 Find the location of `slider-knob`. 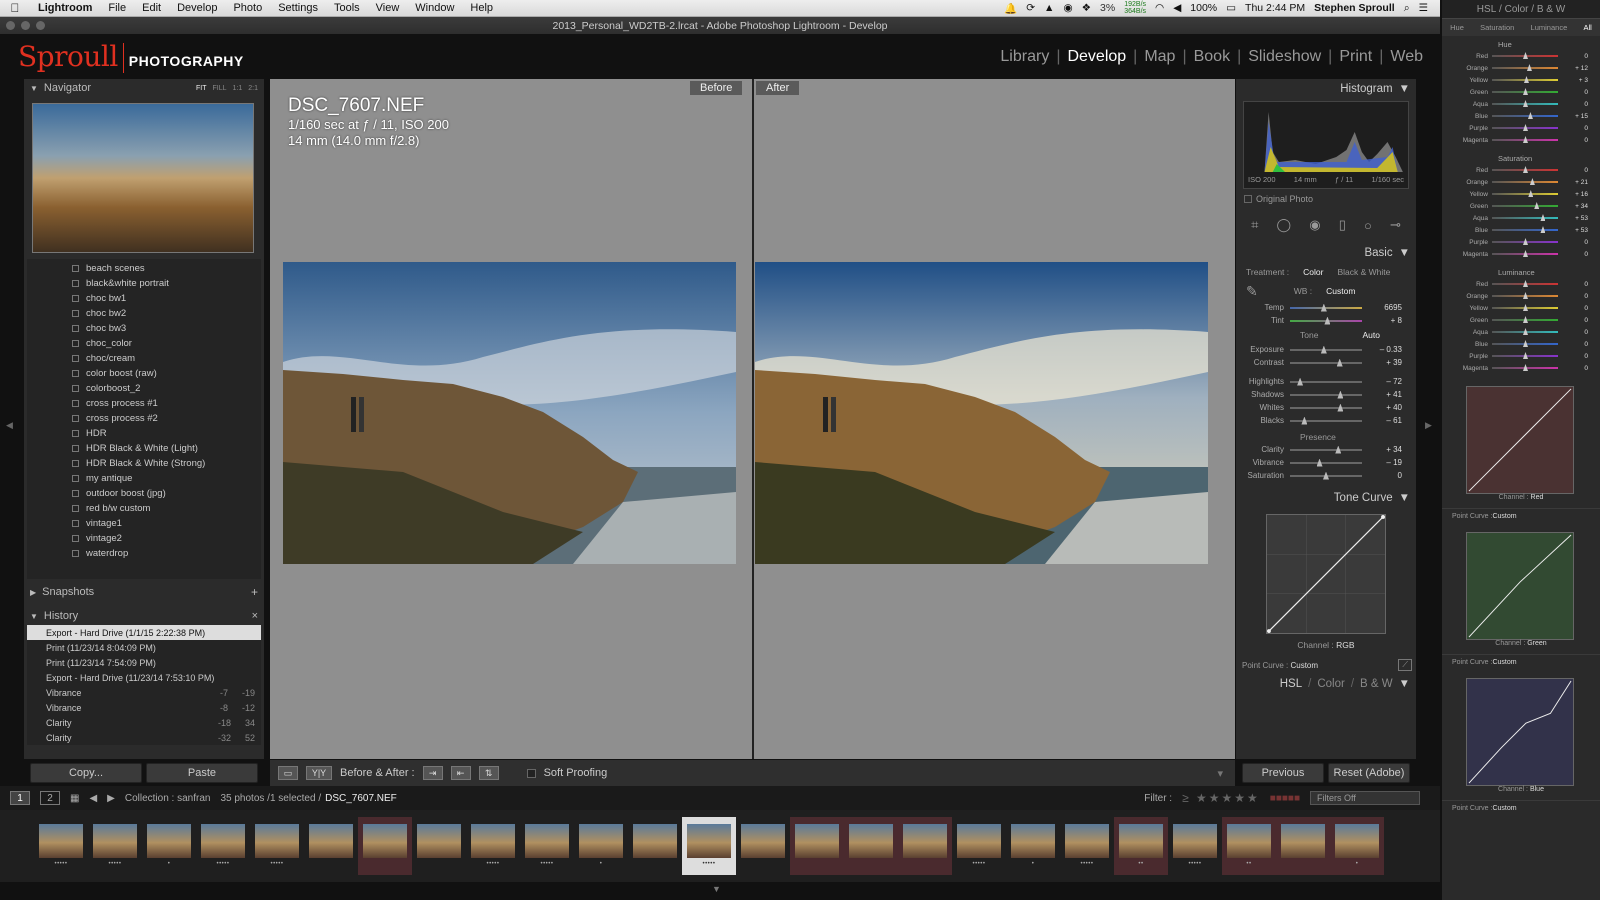

slider-knob is located at coordinates (1327, 320).